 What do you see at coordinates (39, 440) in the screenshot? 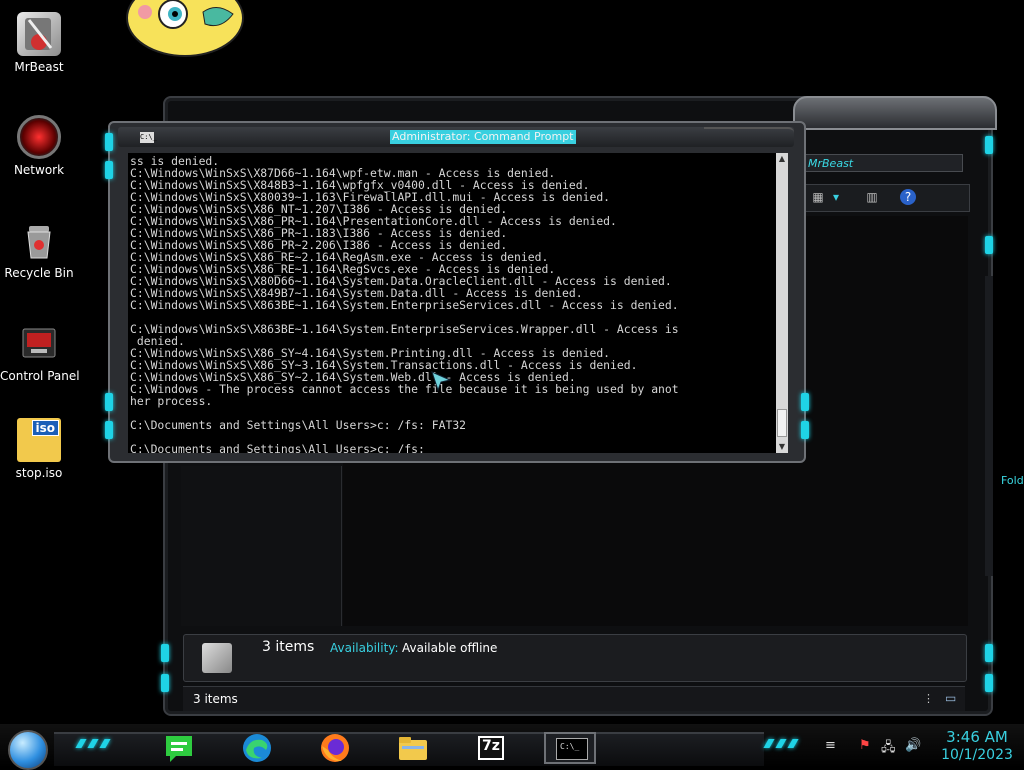
I see `iso-file-icon: iso` at bounding box center [39, 440].